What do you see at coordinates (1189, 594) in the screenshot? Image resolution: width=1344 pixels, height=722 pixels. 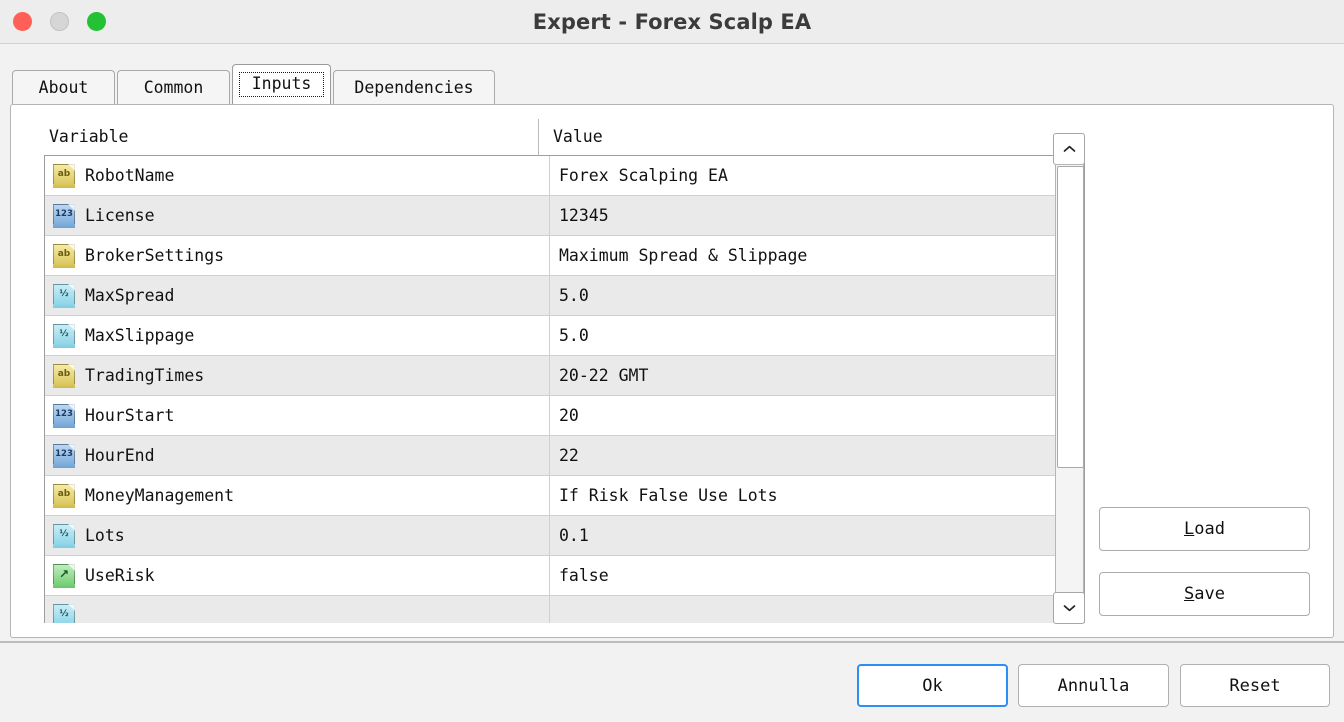 I see `save-button-accel: S` at bounding box center [1189, 594].